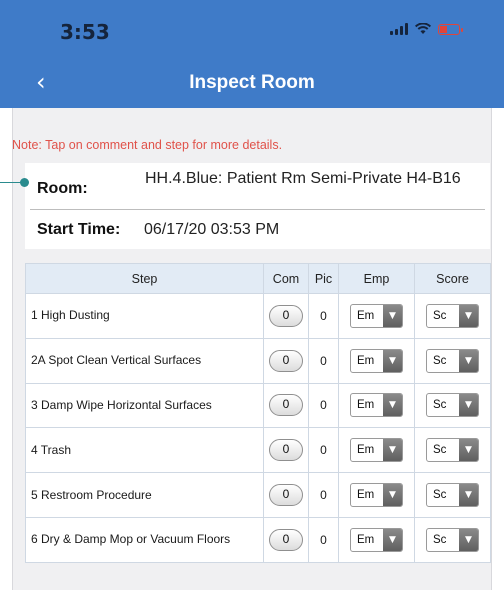 This screenshot has height=590, width=504. What do you see at coordinates (144, 278) in the screenshot?
I see `header-step: Step` at bounding box center [144, 278].